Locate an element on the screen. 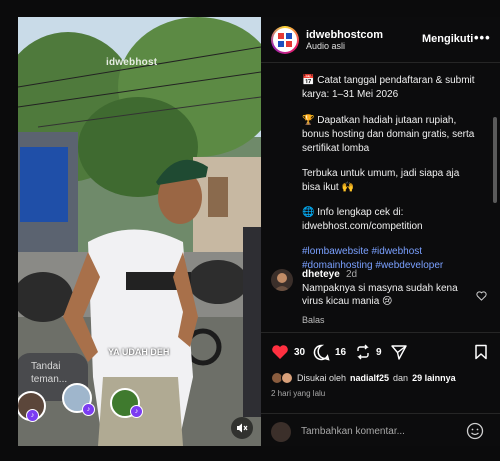 This screenshot has height=461, width=500. save-action is located at coordinates (481, 352).